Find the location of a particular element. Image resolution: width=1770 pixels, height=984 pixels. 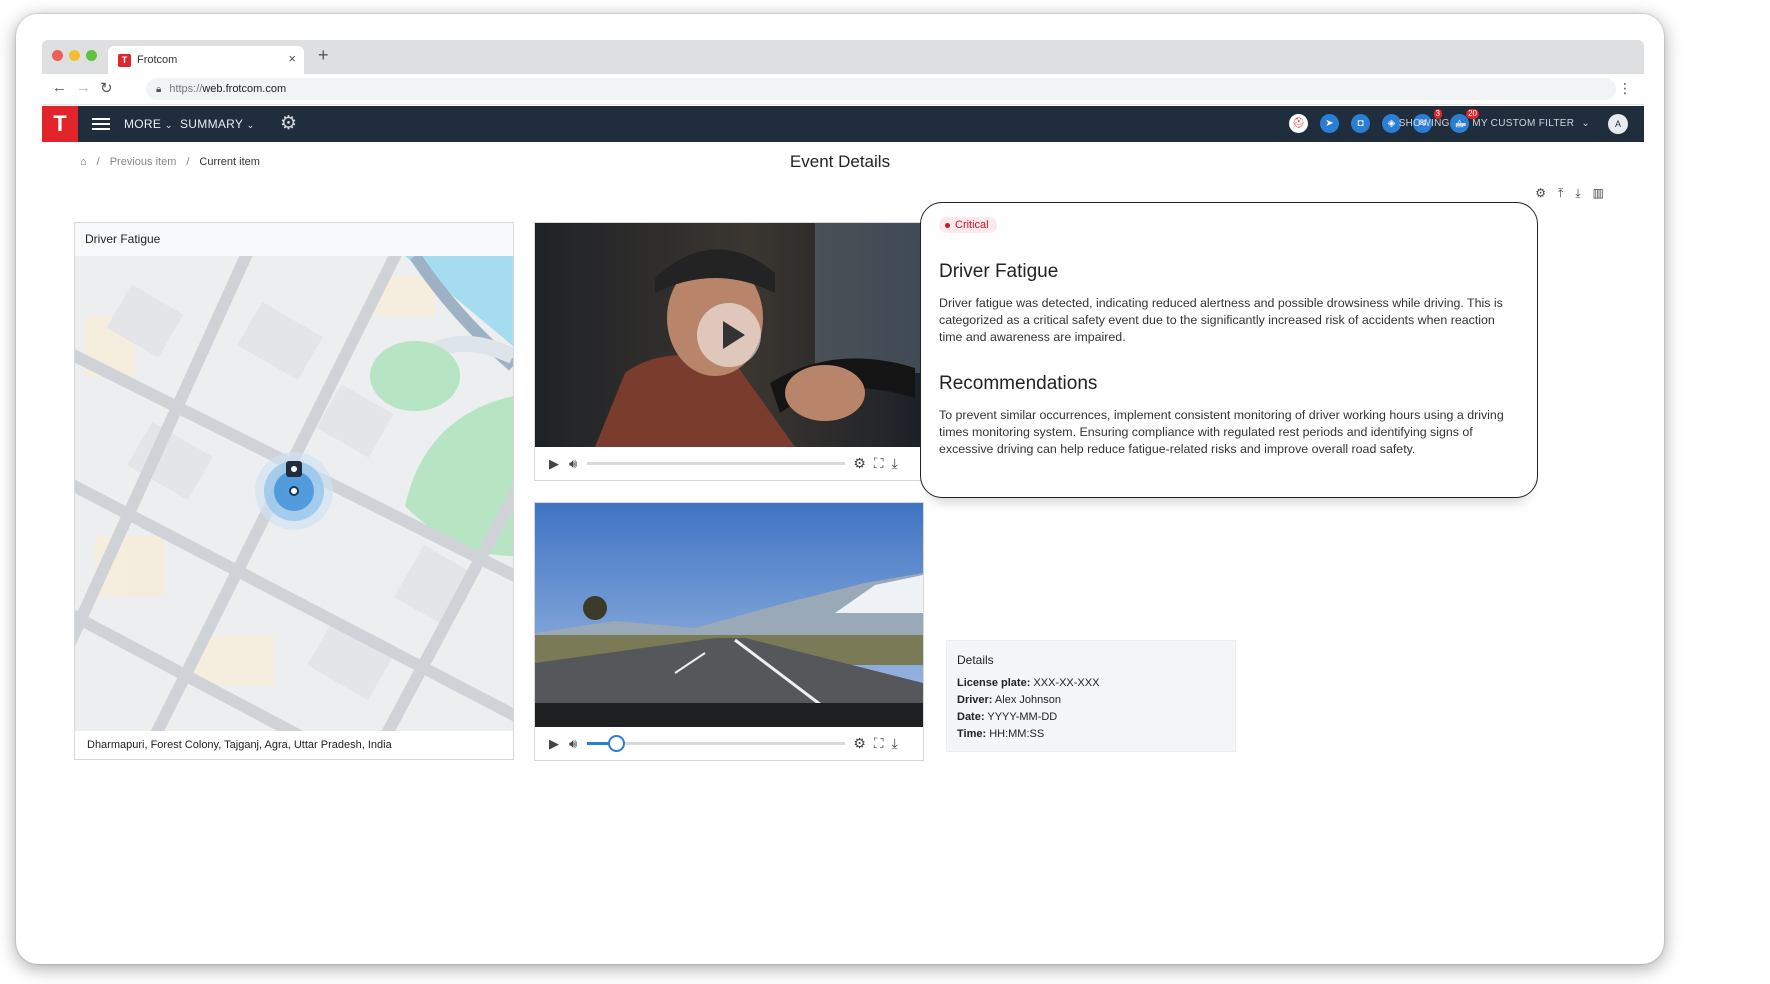

severity-label: Critical is located at coordinates (972, 225).